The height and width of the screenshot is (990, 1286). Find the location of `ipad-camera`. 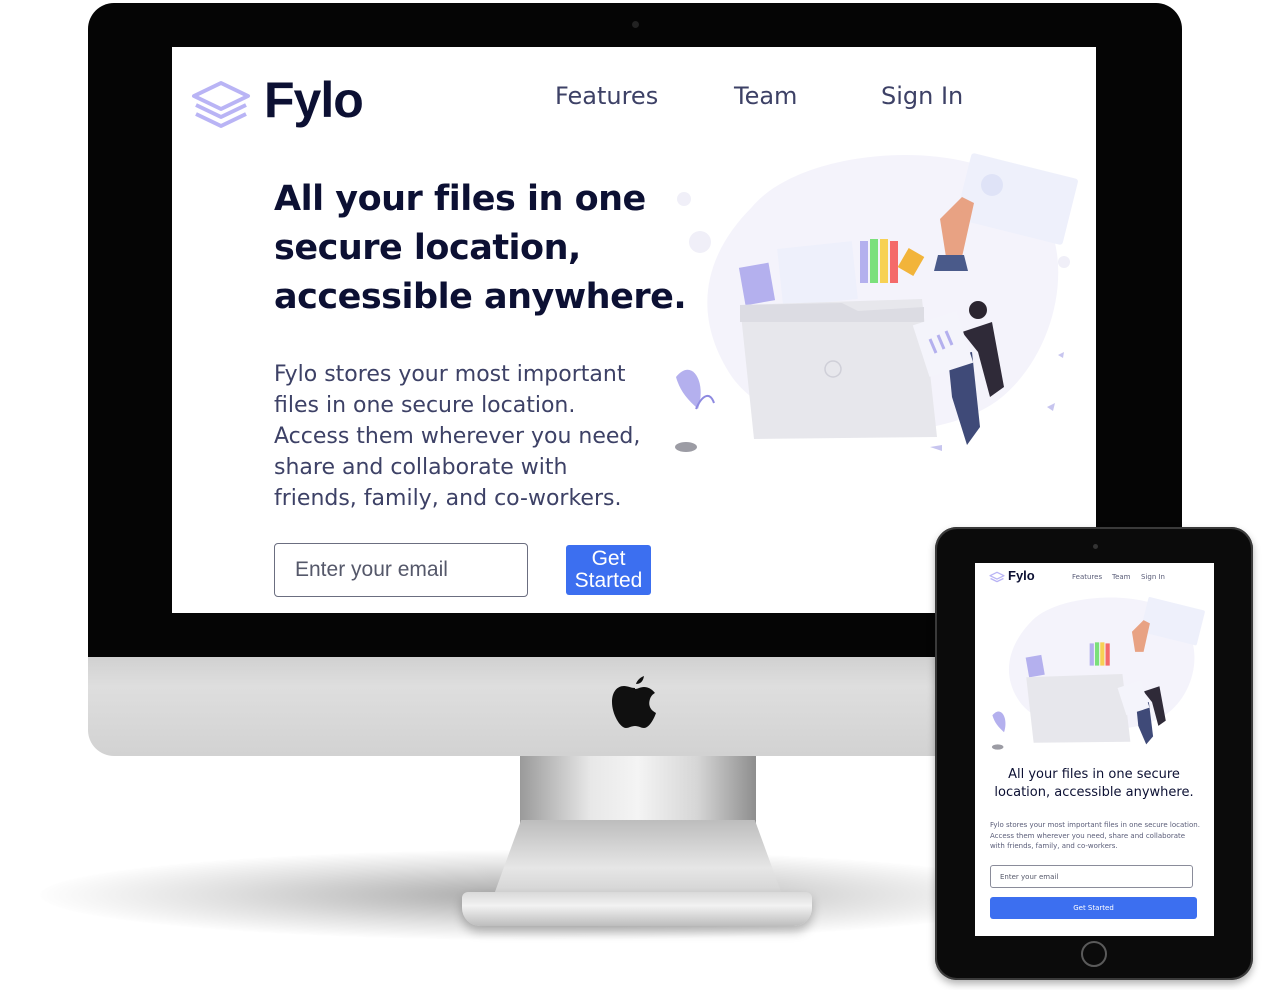

ipad-camera is located at coordinates (1095, 546).